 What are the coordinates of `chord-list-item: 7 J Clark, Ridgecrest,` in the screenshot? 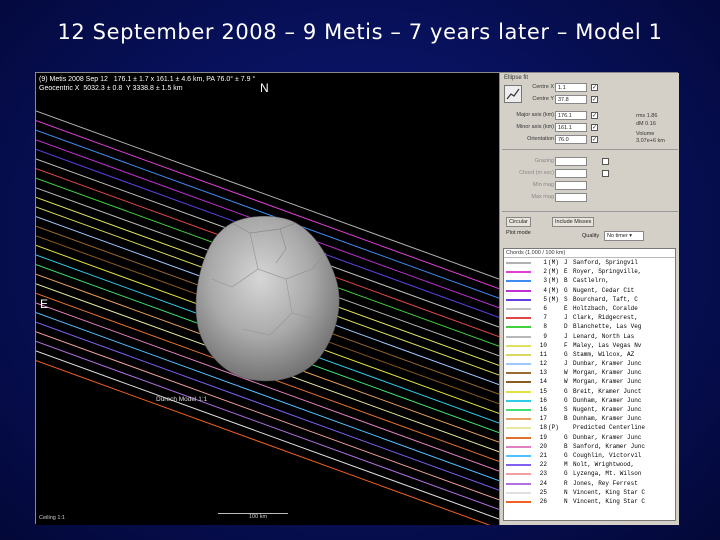 It's located at (589, 317).